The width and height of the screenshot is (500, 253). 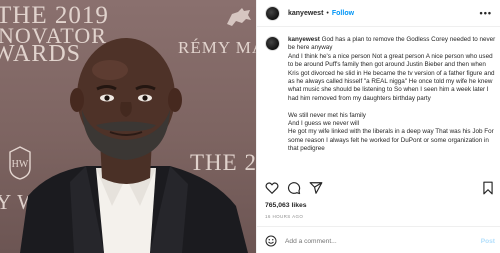 What do you see at coordinates (294, 188) in the screenshot?
I see `comment-icon` at bounding box center [294, 188].